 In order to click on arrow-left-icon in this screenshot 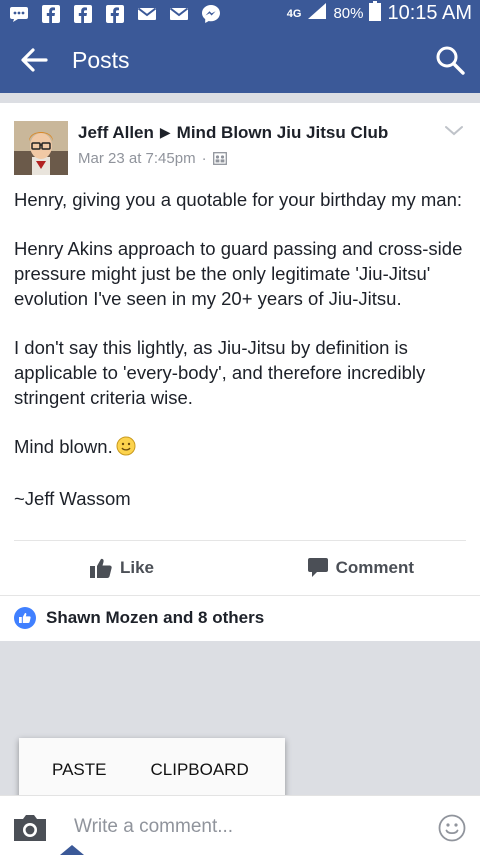, I will do `click(34, 60)`.